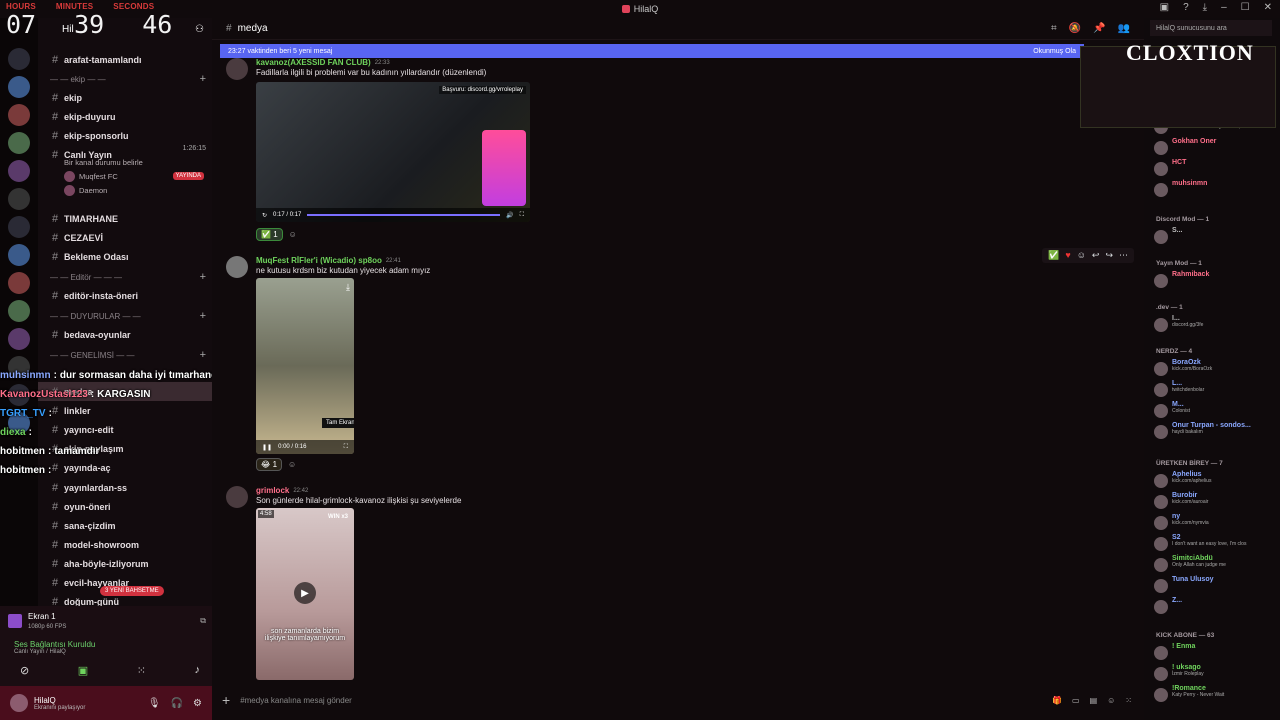 The height and width of the screenshot is (720, 1280). What do you see at coordinates (125, 59) in the screenshot?
I see `channel-item: # arafat-tamamlandı` at bounding box center [125, 59].